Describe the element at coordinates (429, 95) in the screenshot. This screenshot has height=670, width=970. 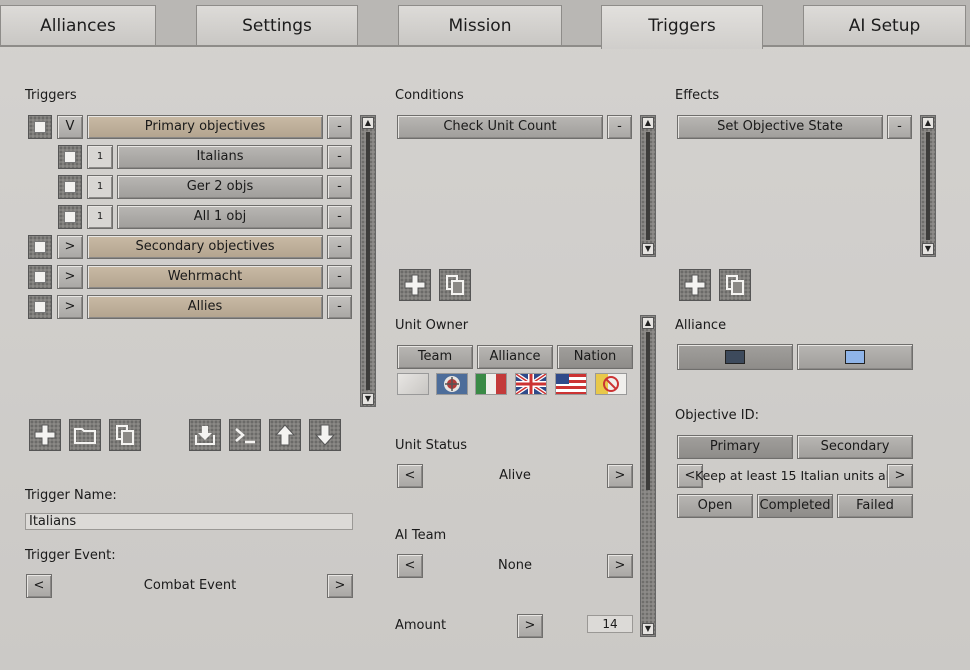
I see `conditions-header: Conditions` at that location.